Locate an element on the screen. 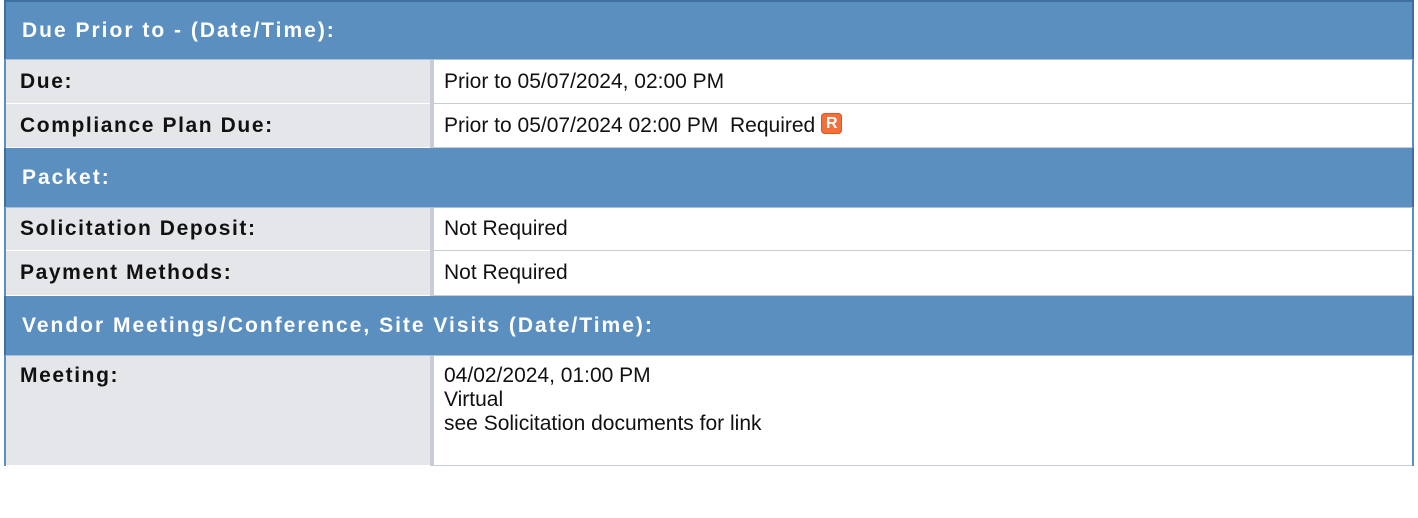 This screenshot has height=518, width=1418. section-header-packet: Packet: is located at coordinates (709, 178).